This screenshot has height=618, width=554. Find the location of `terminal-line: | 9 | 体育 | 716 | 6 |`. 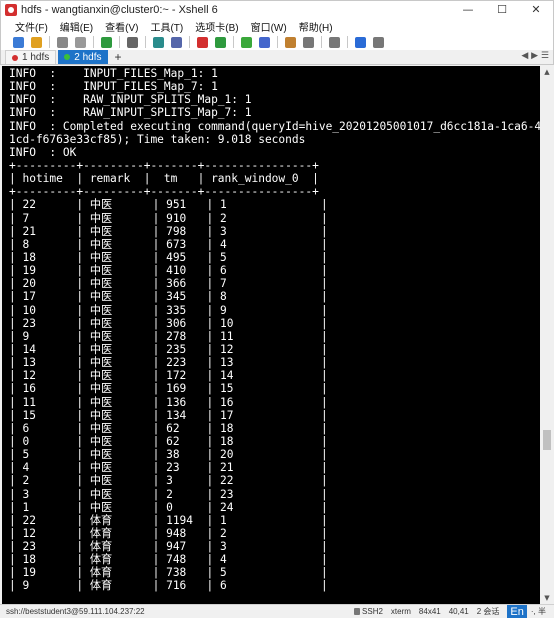

terminal-line: | 9 | 体育 | 716 | 6 | is located at coordinates (168, 586).